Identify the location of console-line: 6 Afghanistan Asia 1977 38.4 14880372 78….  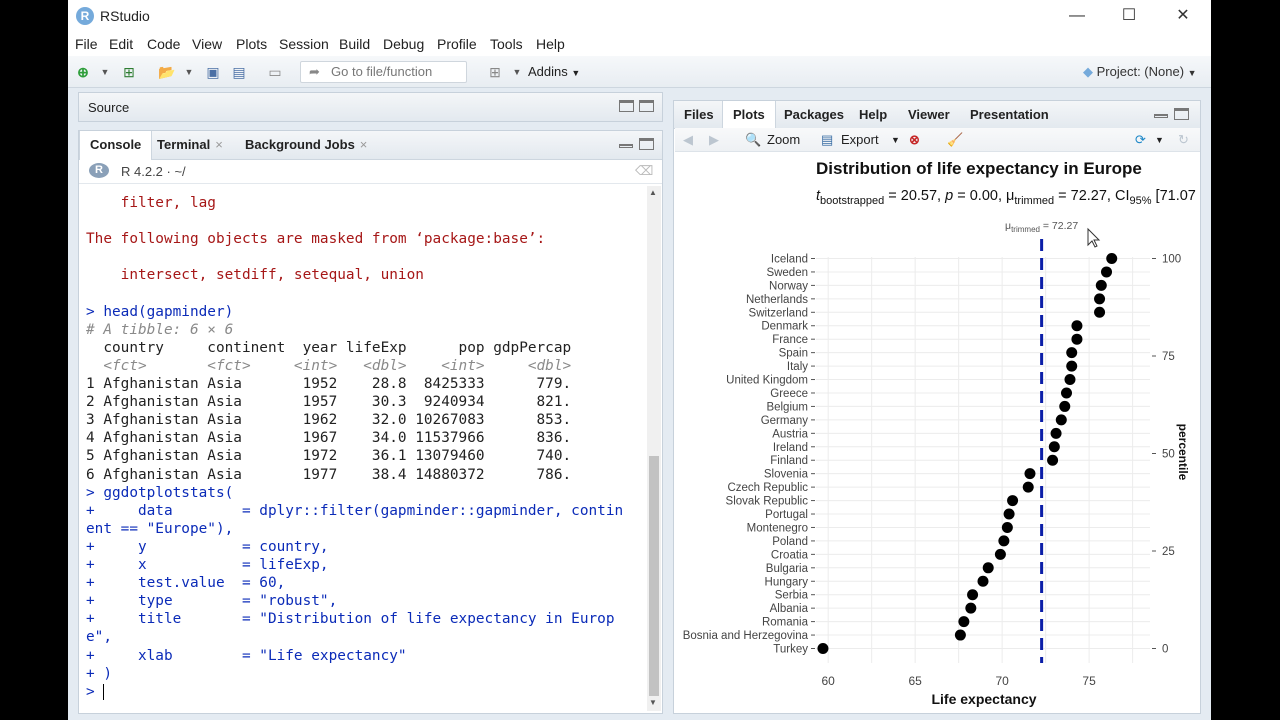
(329, 474).